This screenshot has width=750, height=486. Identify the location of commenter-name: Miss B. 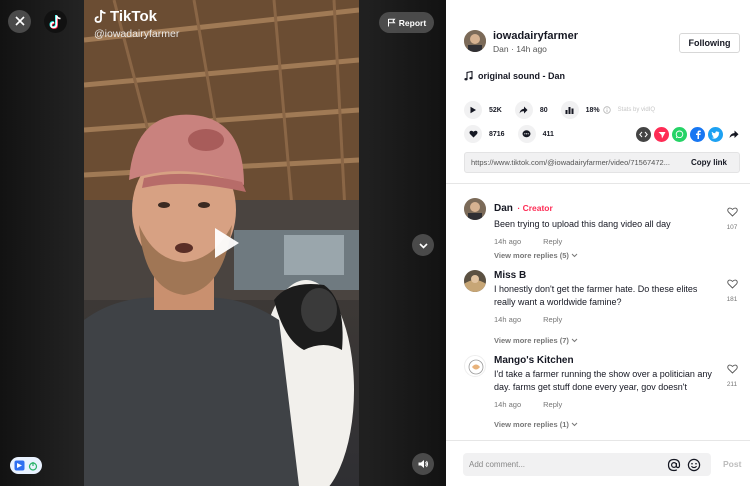
(606, 275).